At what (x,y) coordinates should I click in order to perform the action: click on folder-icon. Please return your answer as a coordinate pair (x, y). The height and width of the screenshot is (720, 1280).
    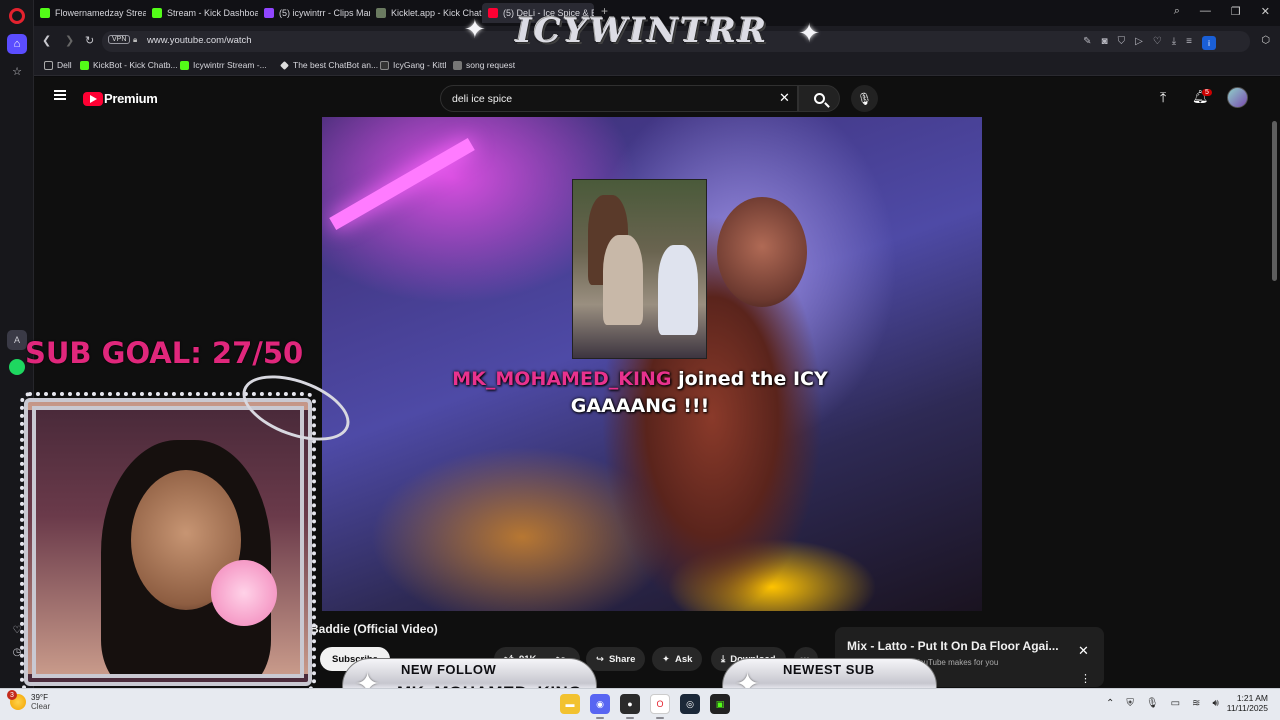
    Looking at the image, I should click on (48, 65).